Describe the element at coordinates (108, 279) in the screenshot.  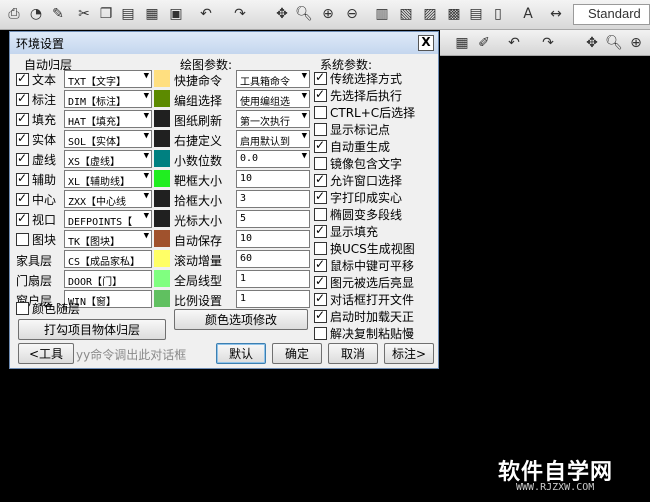
I see `layer-text-field: DOOR【门】` at that location.